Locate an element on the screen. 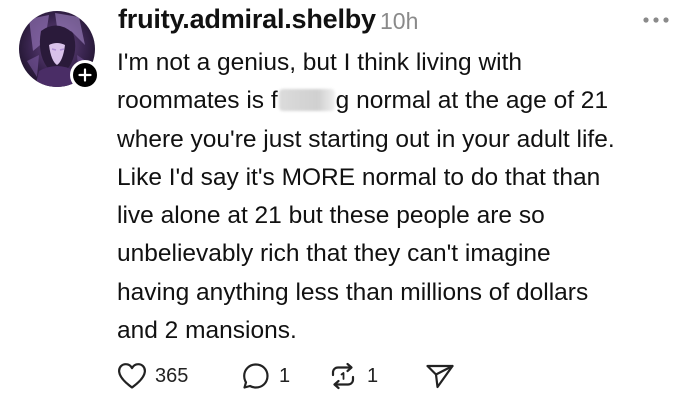 This screenshot has width=700, height=401. repost-icon is located at coordinates (343, 376).